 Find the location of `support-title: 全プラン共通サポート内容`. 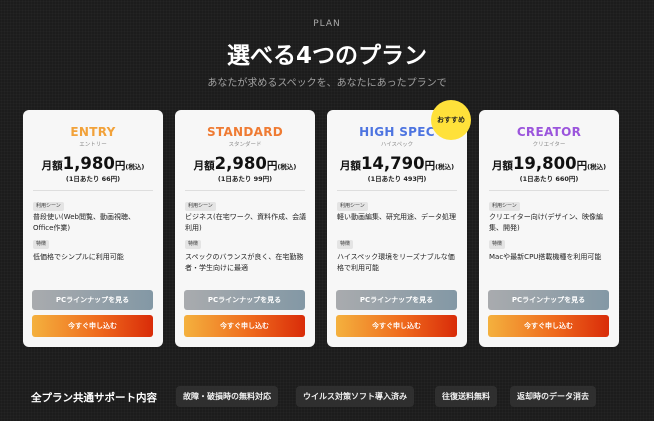

support-title: 全プラン共通サポート内容 is located at coordinates (94, 398).